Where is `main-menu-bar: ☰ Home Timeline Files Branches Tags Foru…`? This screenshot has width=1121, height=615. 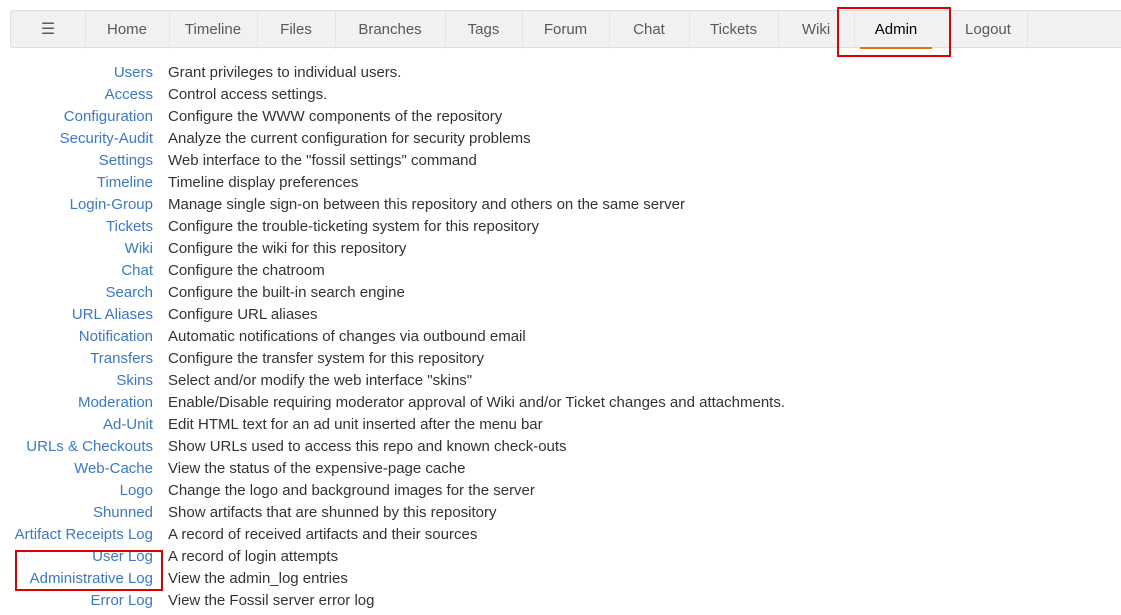 main-menu-bar: ☰ Home Timeline Files Branches Tags Foru… is located at coordinates (565, 29).